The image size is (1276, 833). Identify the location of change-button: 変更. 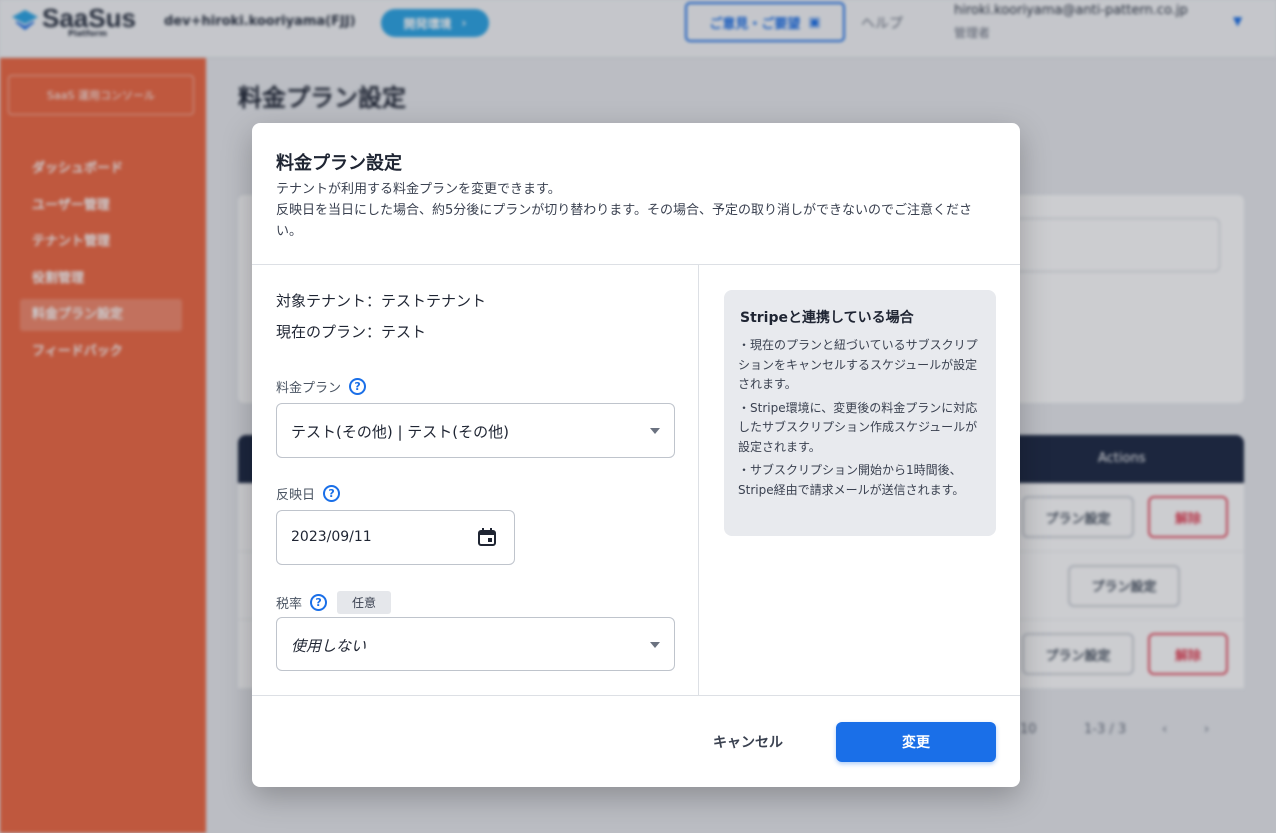
(916, 742).